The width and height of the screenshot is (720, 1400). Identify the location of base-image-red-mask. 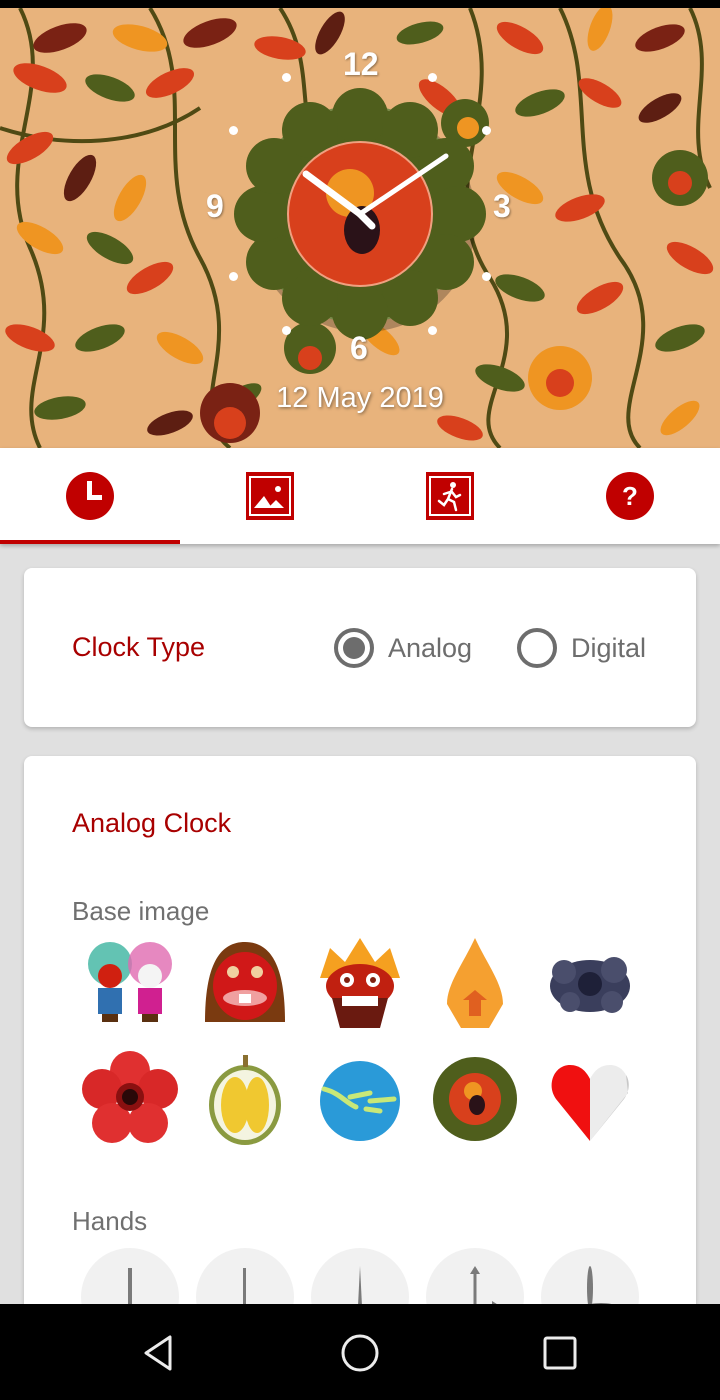
(245, 984).